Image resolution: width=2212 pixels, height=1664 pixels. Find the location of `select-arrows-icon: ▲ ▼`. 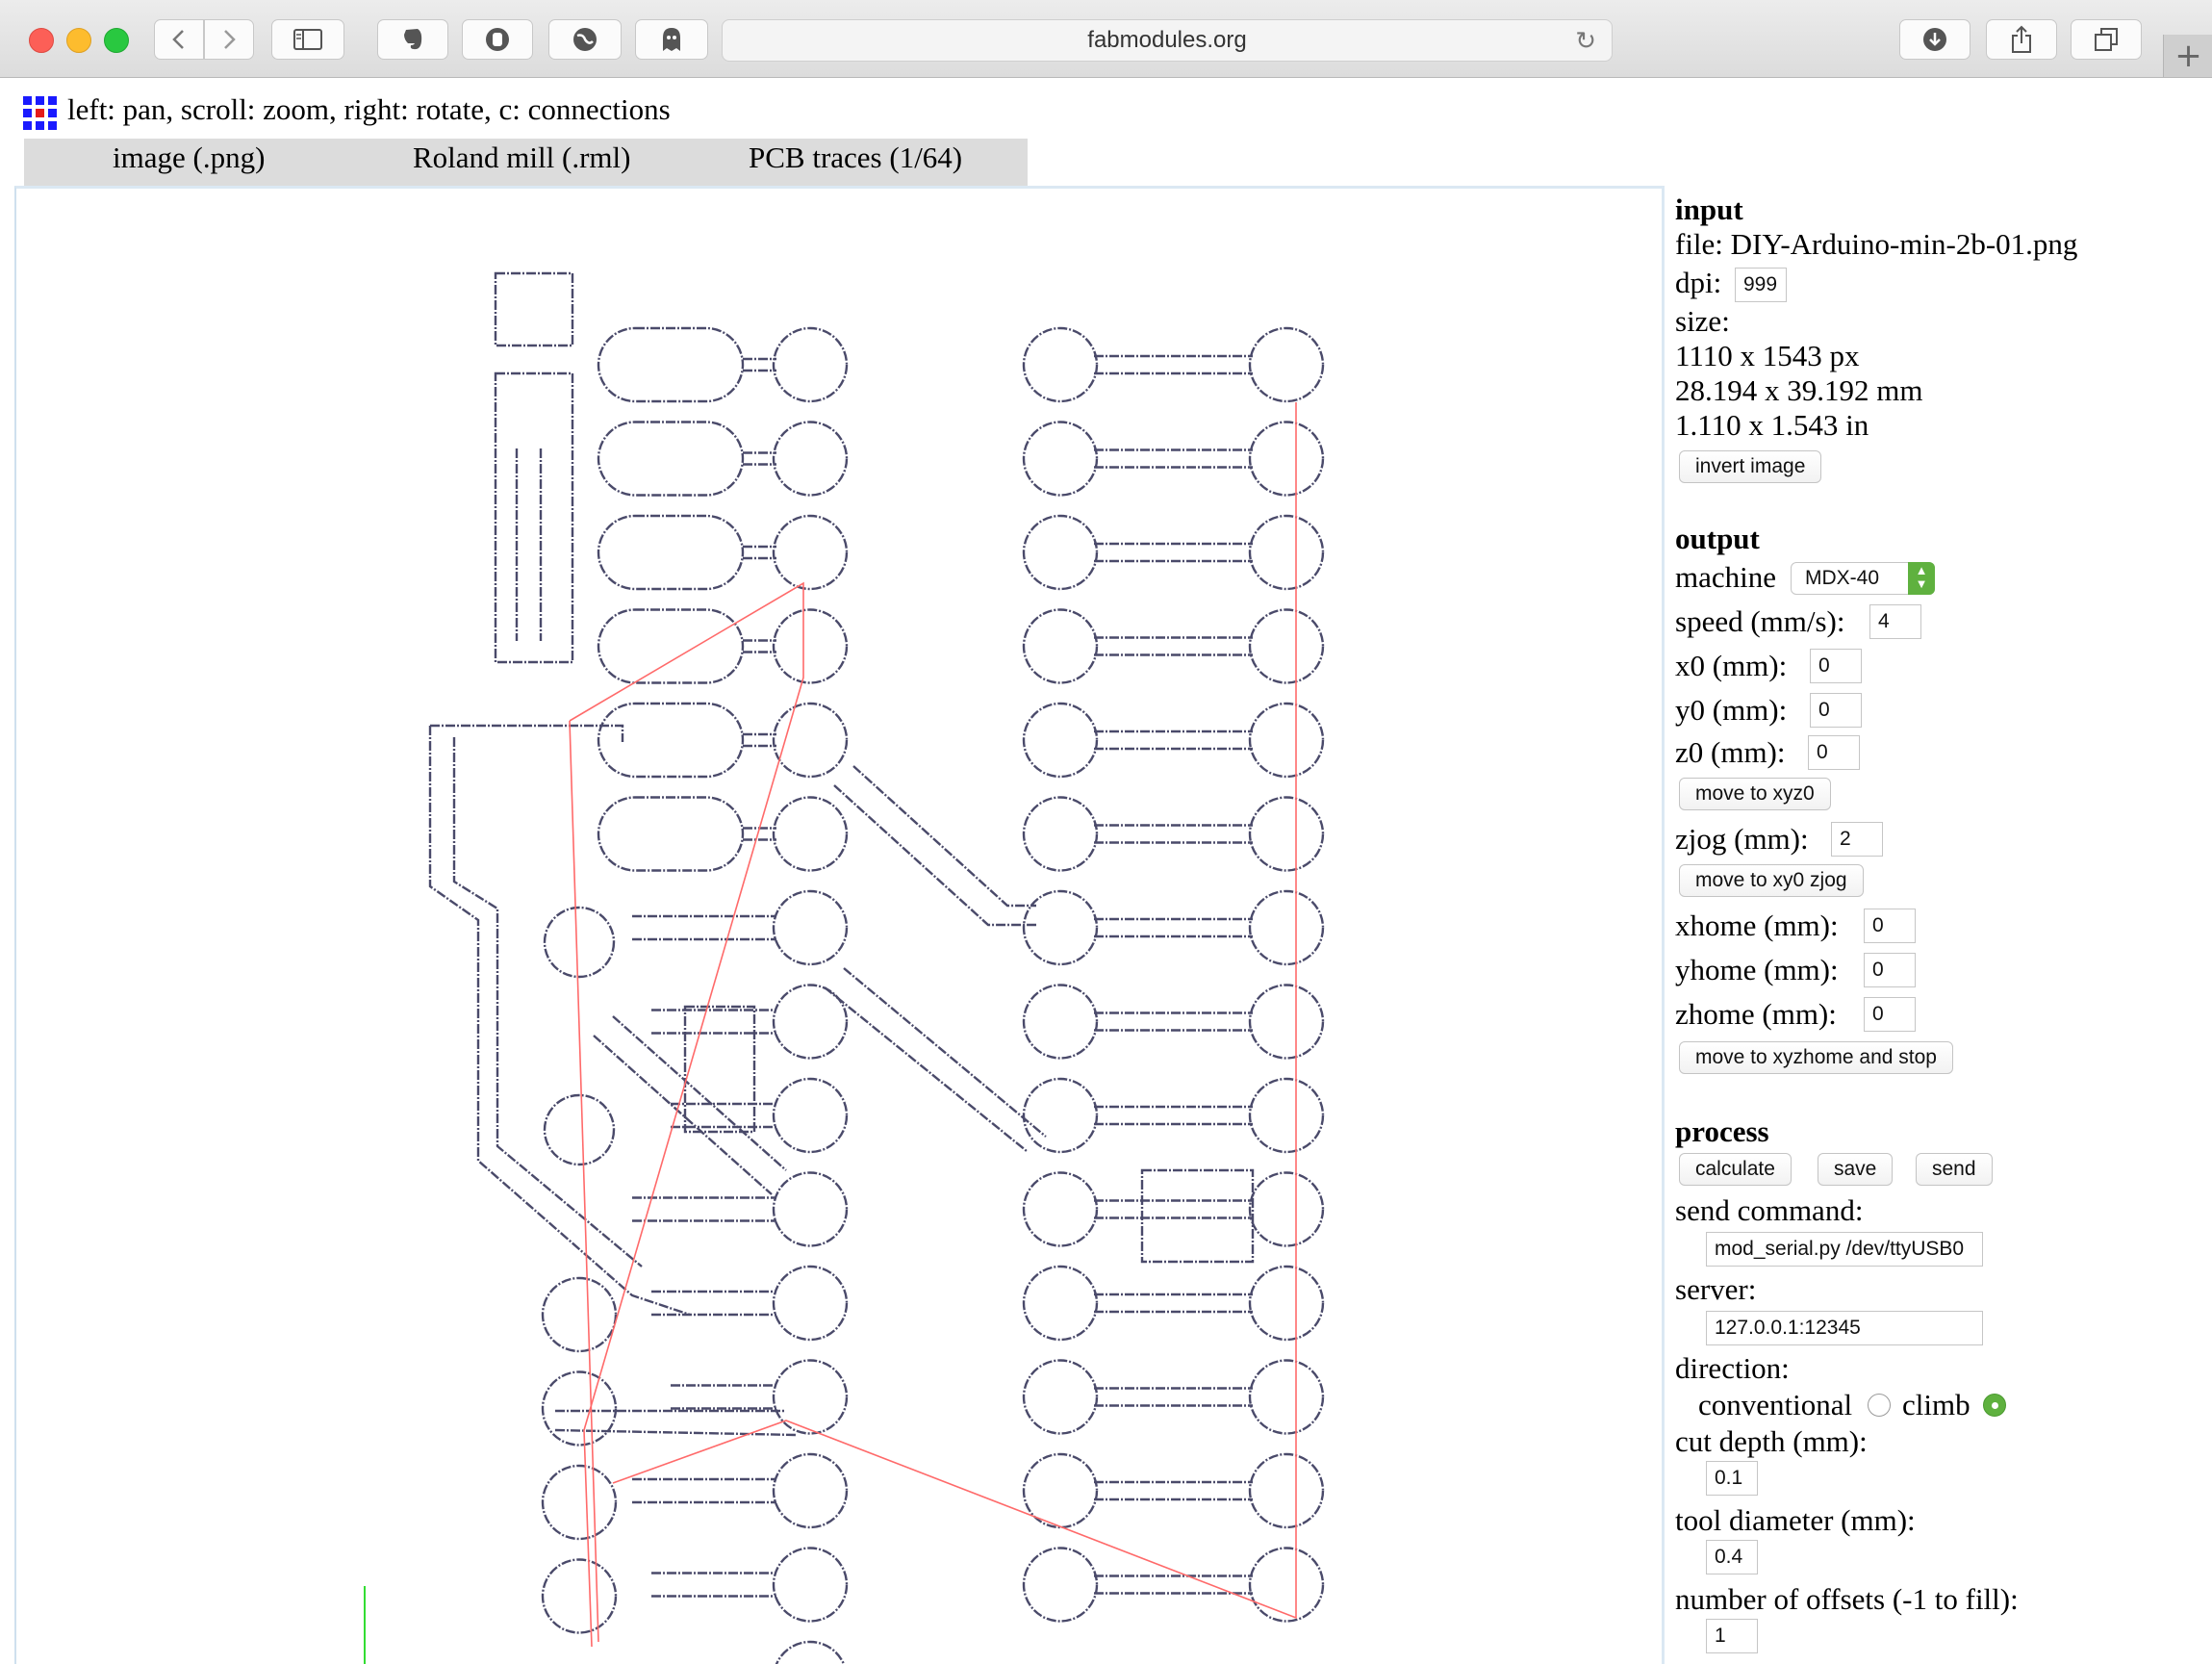

select-arrows-icon: ▲ ▼ is located at coordinates (1921, 578).